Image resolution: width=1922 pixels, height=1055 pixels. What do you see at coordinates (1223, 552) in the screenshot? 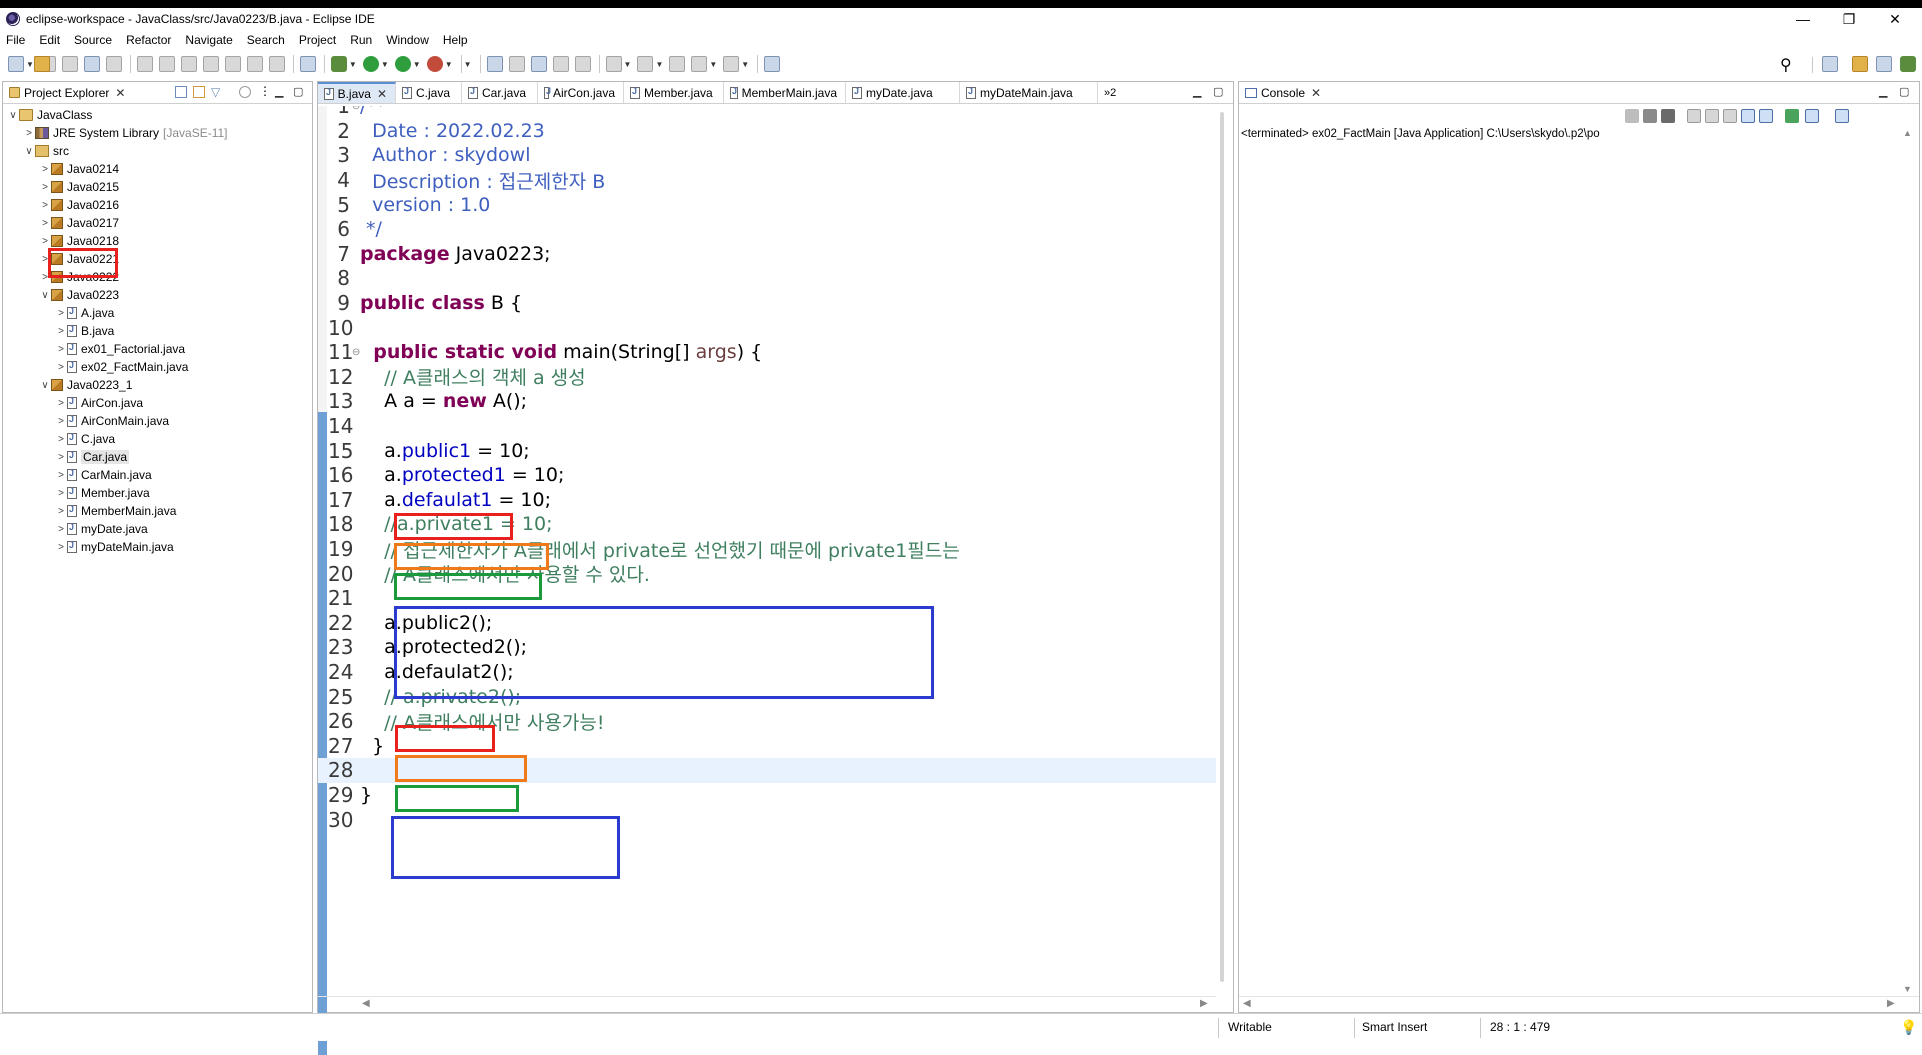
I see `vertical-scrollbar` at bounding box center [1223, 552].